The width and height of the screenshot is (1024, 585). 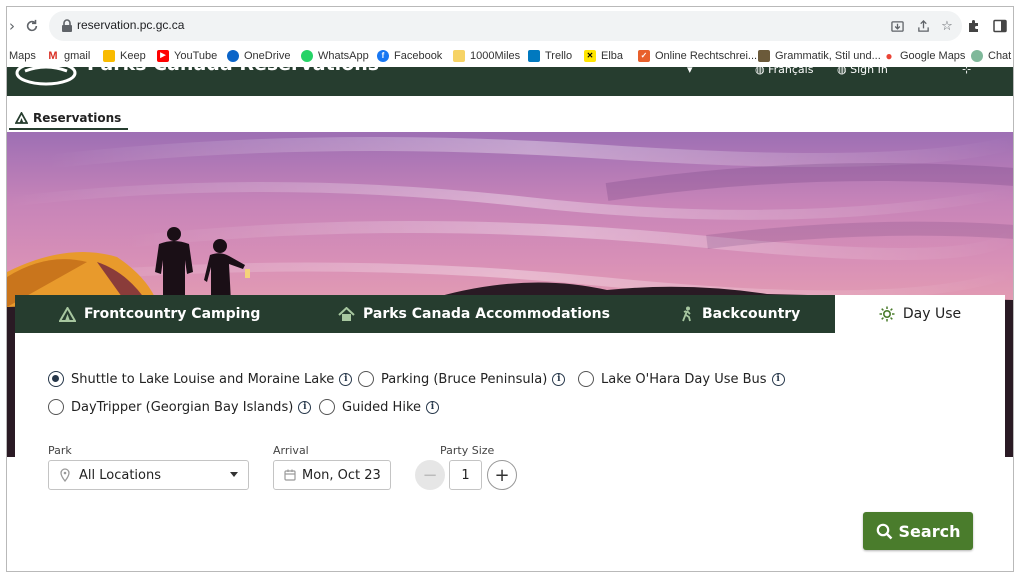 I want to click on onedrive-icon, so click(x=233, y=56).